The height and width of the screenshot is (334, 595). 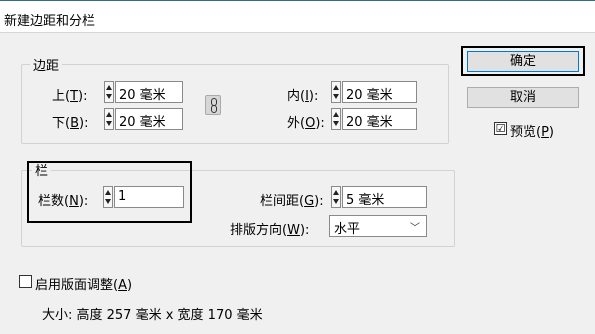 I want to click on inside-margin-label: 内(I):, so click(x=303, y=96).